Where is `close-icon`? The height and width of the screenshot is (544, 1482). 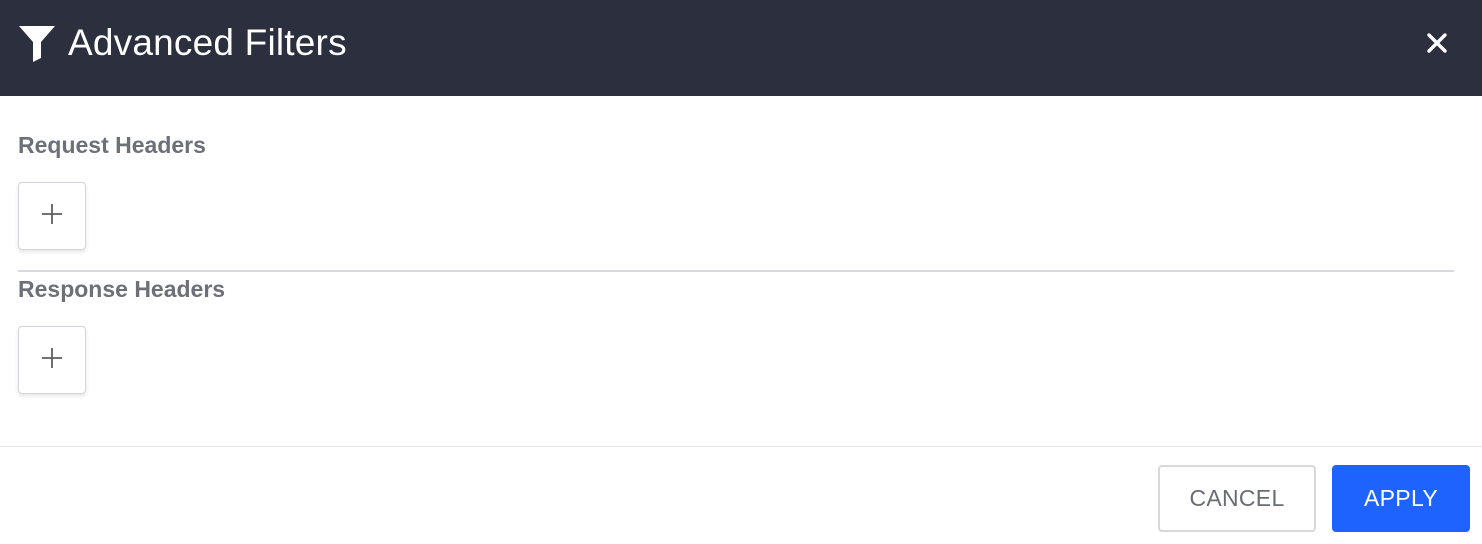
close-icon is located at coordinates (1437, 43).